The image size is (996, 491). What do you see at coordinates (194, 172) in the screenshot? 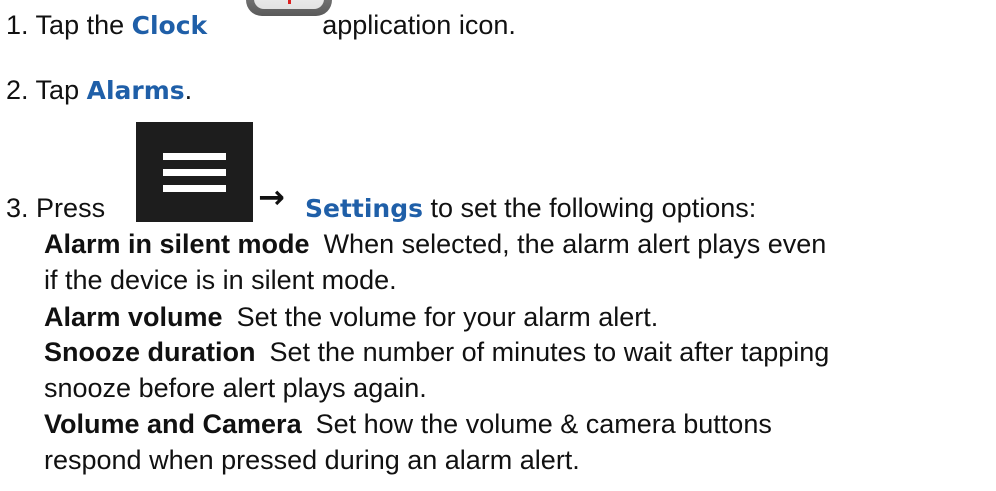
I see `menu-icon` at bounding box center [194, 172].